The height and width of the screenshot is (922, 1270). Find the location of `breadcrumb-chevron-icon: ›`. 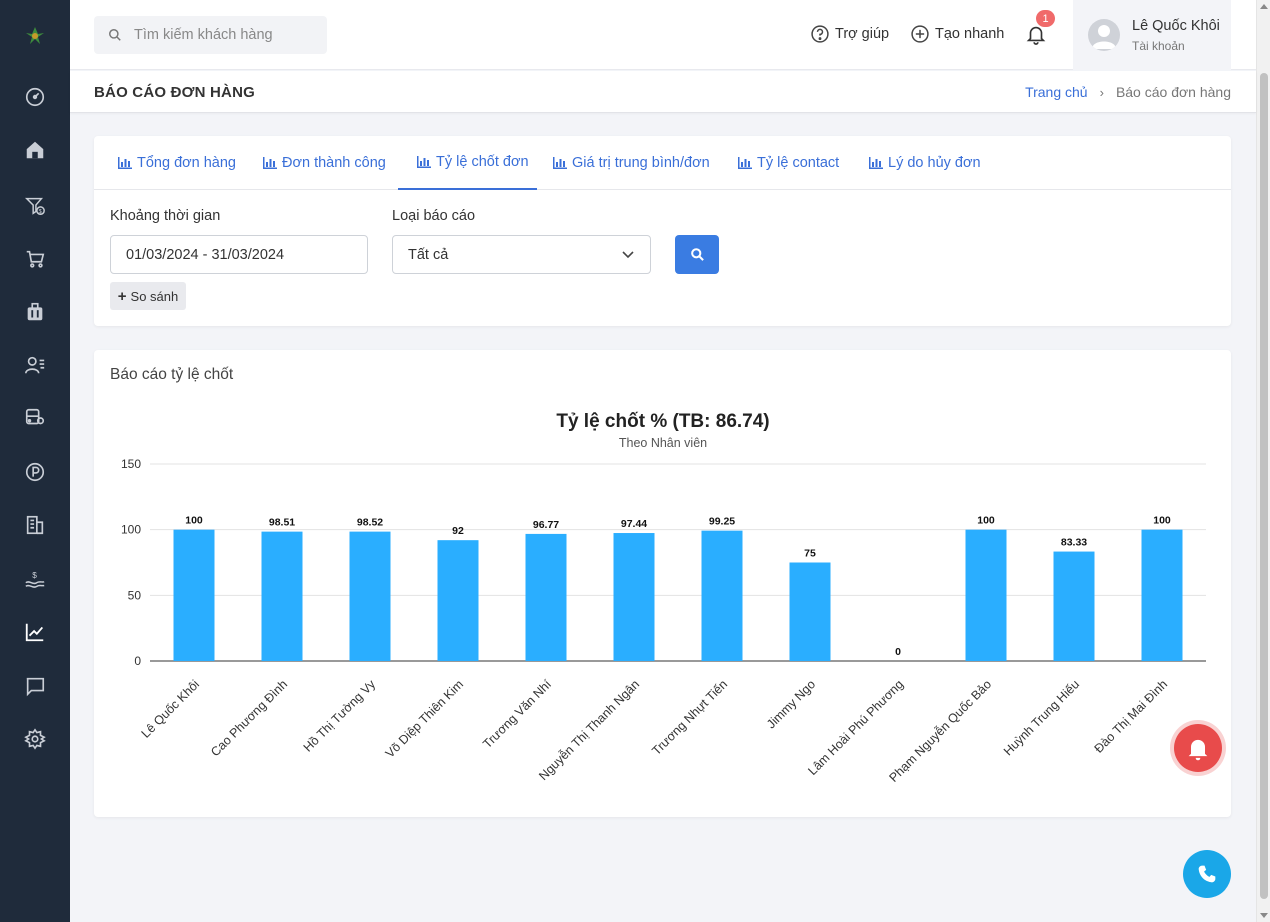

breadcrumb-chevron-icon: › is located at coordinates (1101, 92).